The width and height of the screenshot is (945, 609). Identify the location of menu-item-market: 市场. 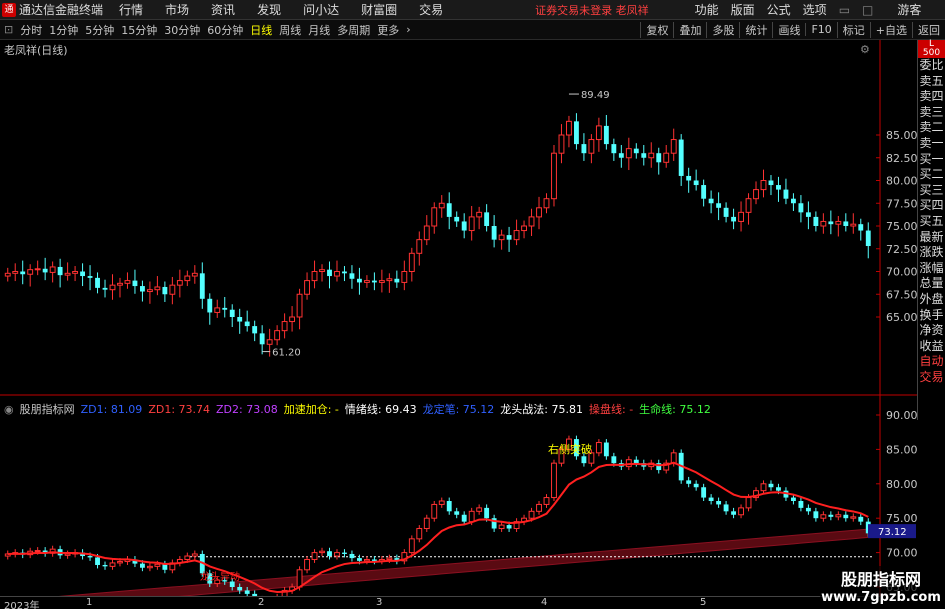
(177, 9).